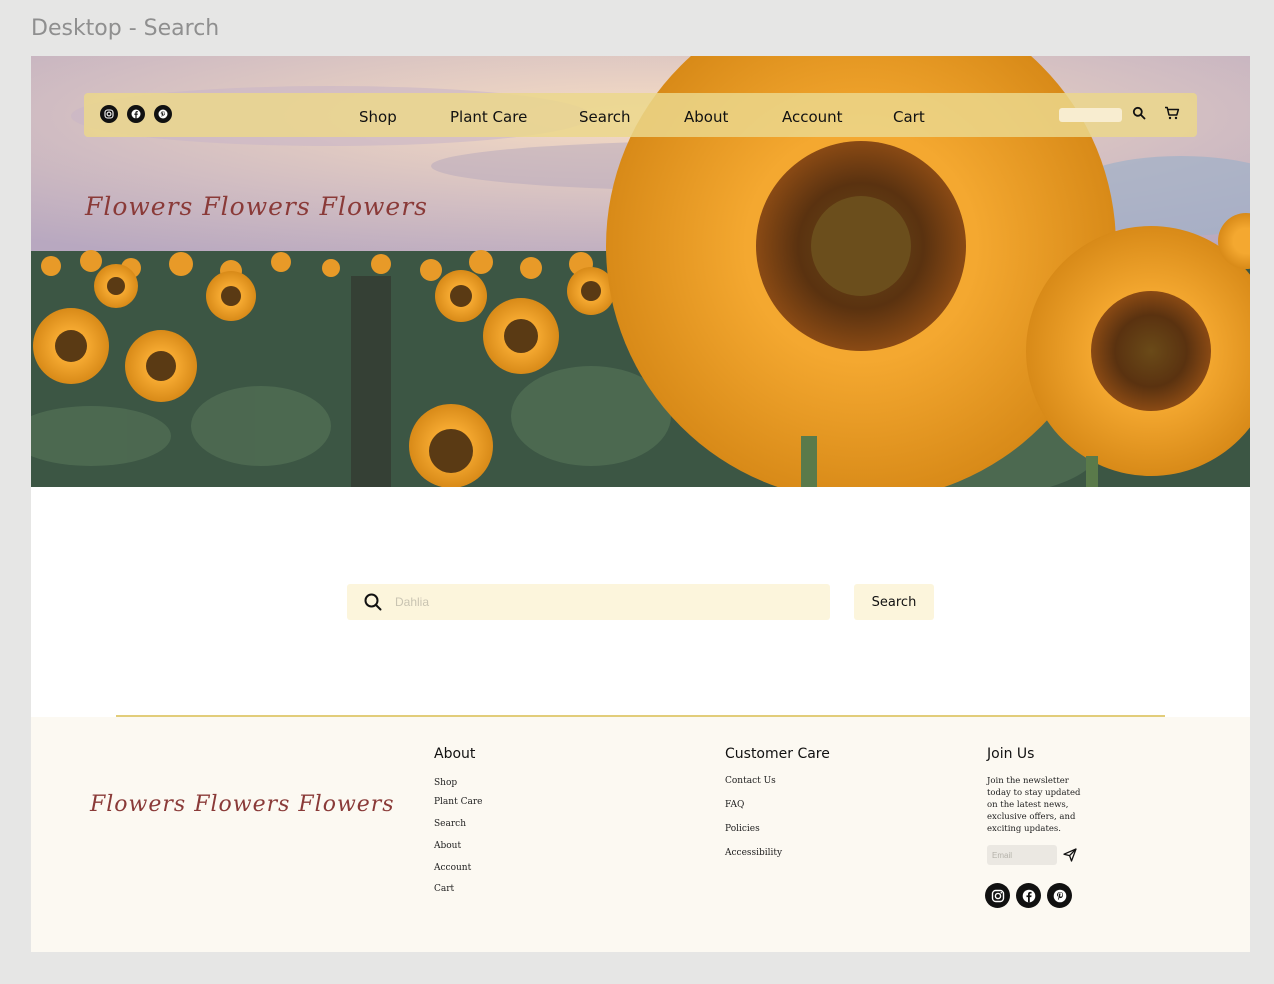 Image resolution: width=1274 pixels, height=984 pixels. I want to click on footer-link-shop: Shop, so click(445, 783).